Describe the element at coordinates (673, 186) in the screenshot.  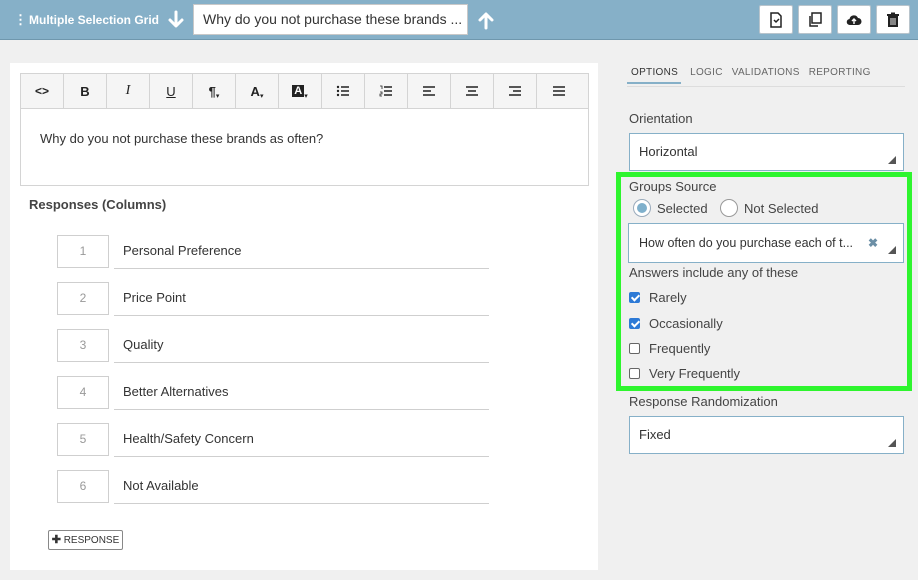
I see `groups-source-label: Groups Source` at that location.